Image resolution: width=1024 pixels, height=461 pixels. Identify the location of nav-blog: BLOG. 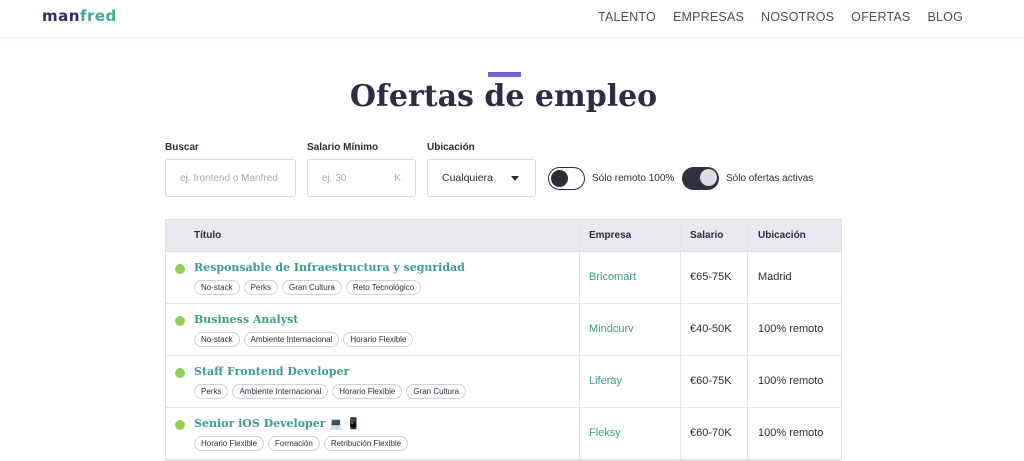
(945, 17).